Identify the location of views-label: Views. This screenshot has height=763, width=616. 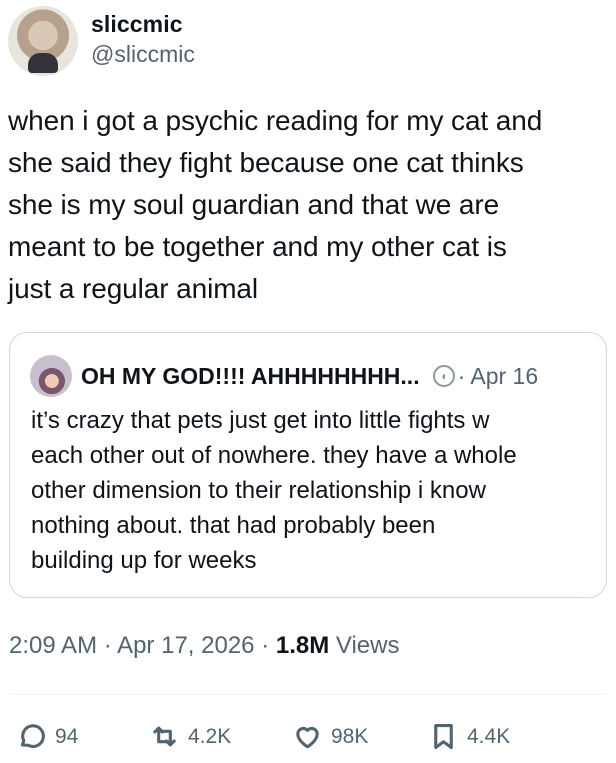
(367, 645).